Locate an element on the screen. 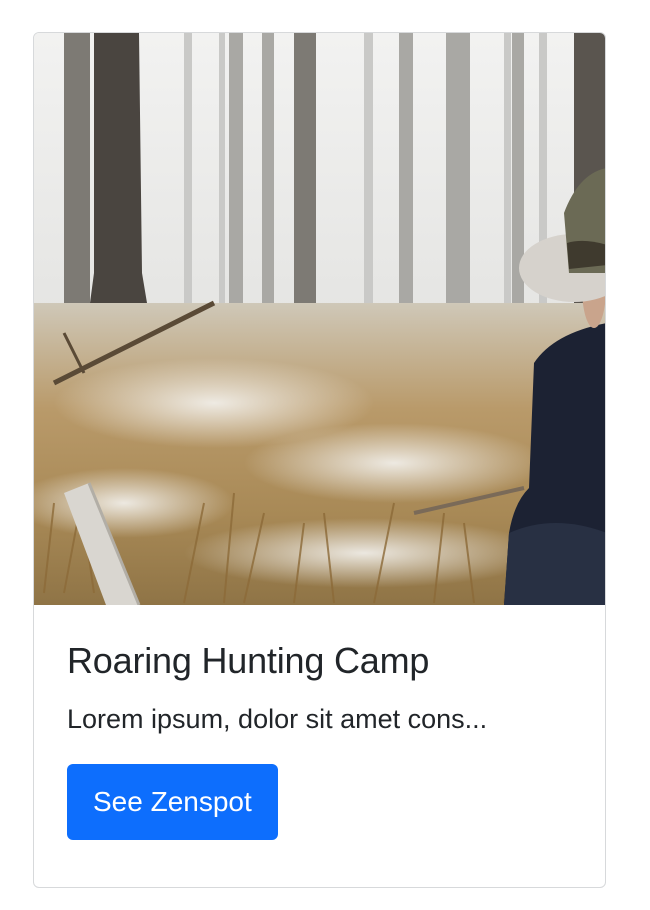  card-title: Roaring Hunting Camp is located at coordinates (248, 660).